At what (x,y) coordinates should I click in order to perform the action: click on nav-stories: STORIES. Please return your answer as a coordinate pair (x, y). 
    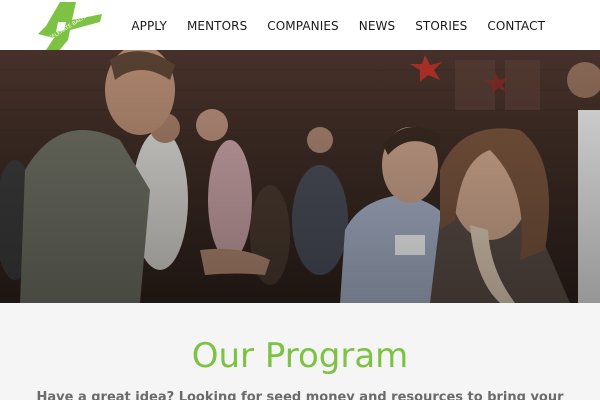
    Looking at the image, I should click on (441, 26).